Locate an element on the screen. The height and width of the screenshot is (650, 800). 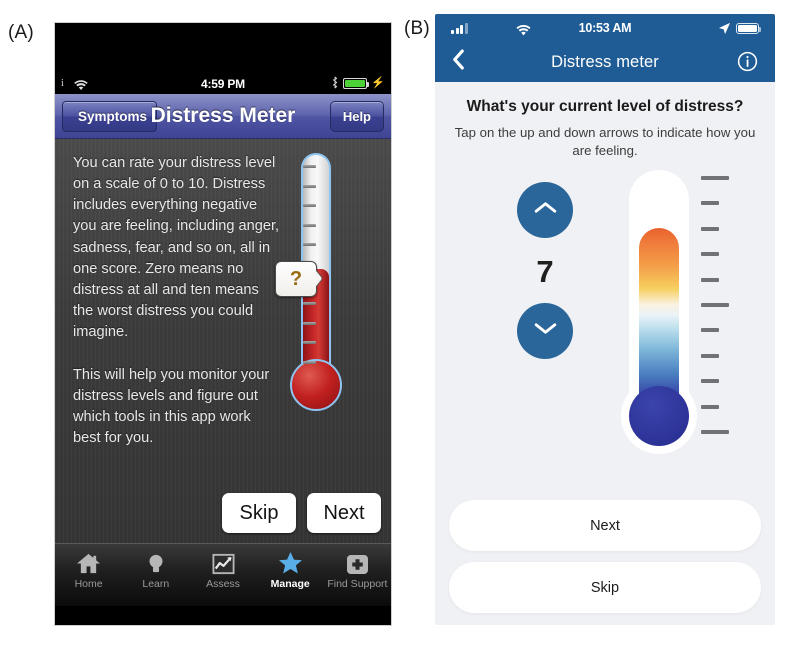
nav-bar-b: Distress meter is located at coordinates (605, 62).